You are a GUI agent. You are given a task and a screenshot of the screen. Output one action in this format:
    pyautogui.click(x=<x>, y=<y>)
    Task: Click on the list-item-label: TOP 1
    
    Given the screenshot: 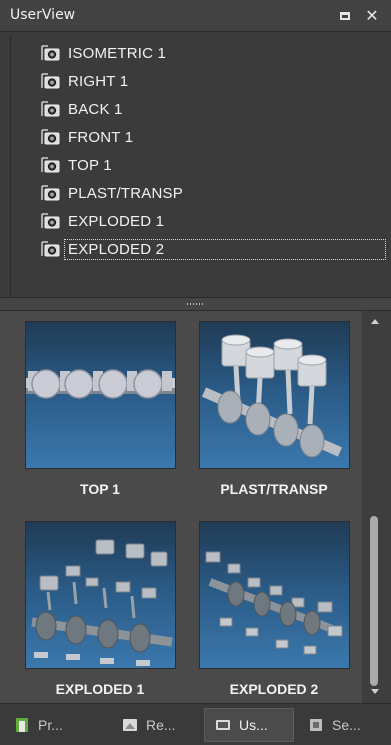 What is the action you would take?
    pyautogui.click(x=90, y=165)
    